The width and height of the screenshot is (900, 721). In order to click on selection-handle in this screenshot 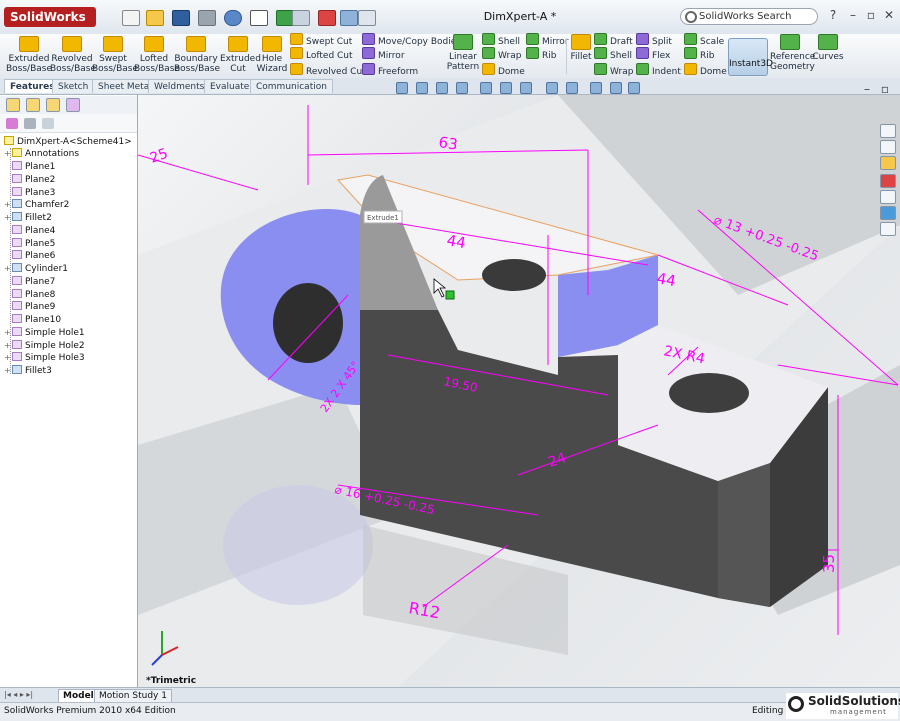, I will do `click(450, 295)`.